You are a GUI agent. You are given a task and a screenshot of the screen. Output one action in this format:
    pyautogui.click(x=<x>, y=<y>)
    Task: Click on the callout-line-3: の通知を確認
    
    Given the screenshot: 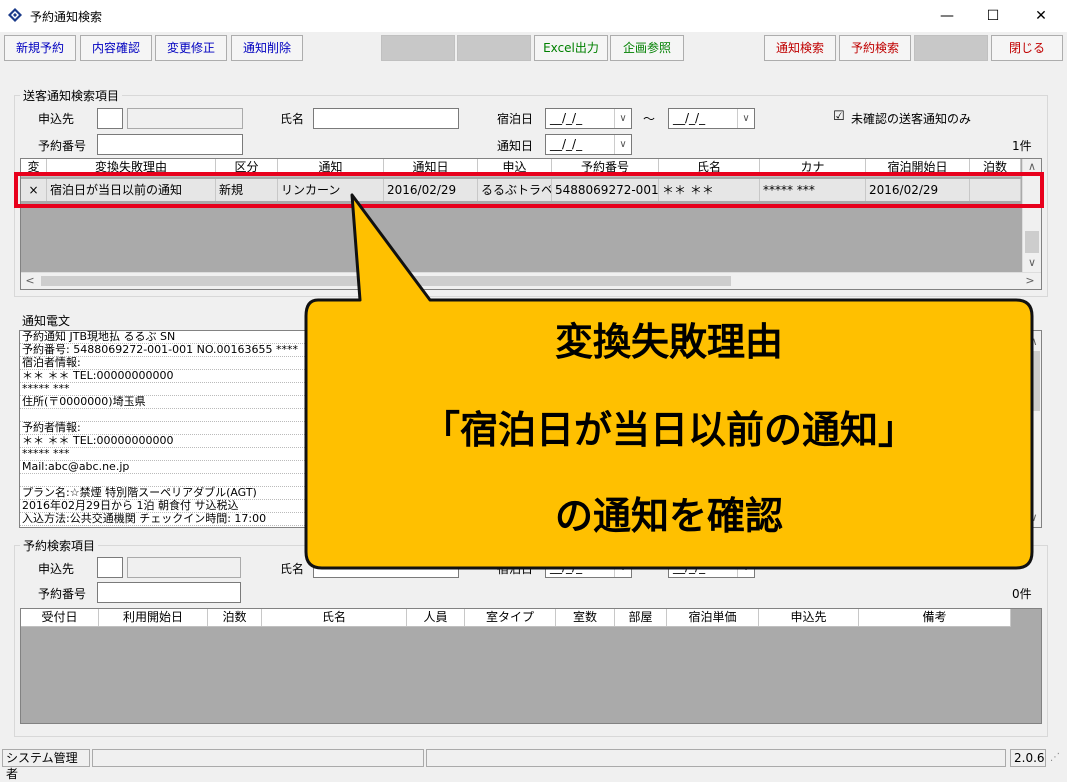 What is the action you would take?
    pyautogui.click(x=668, y=516)
    